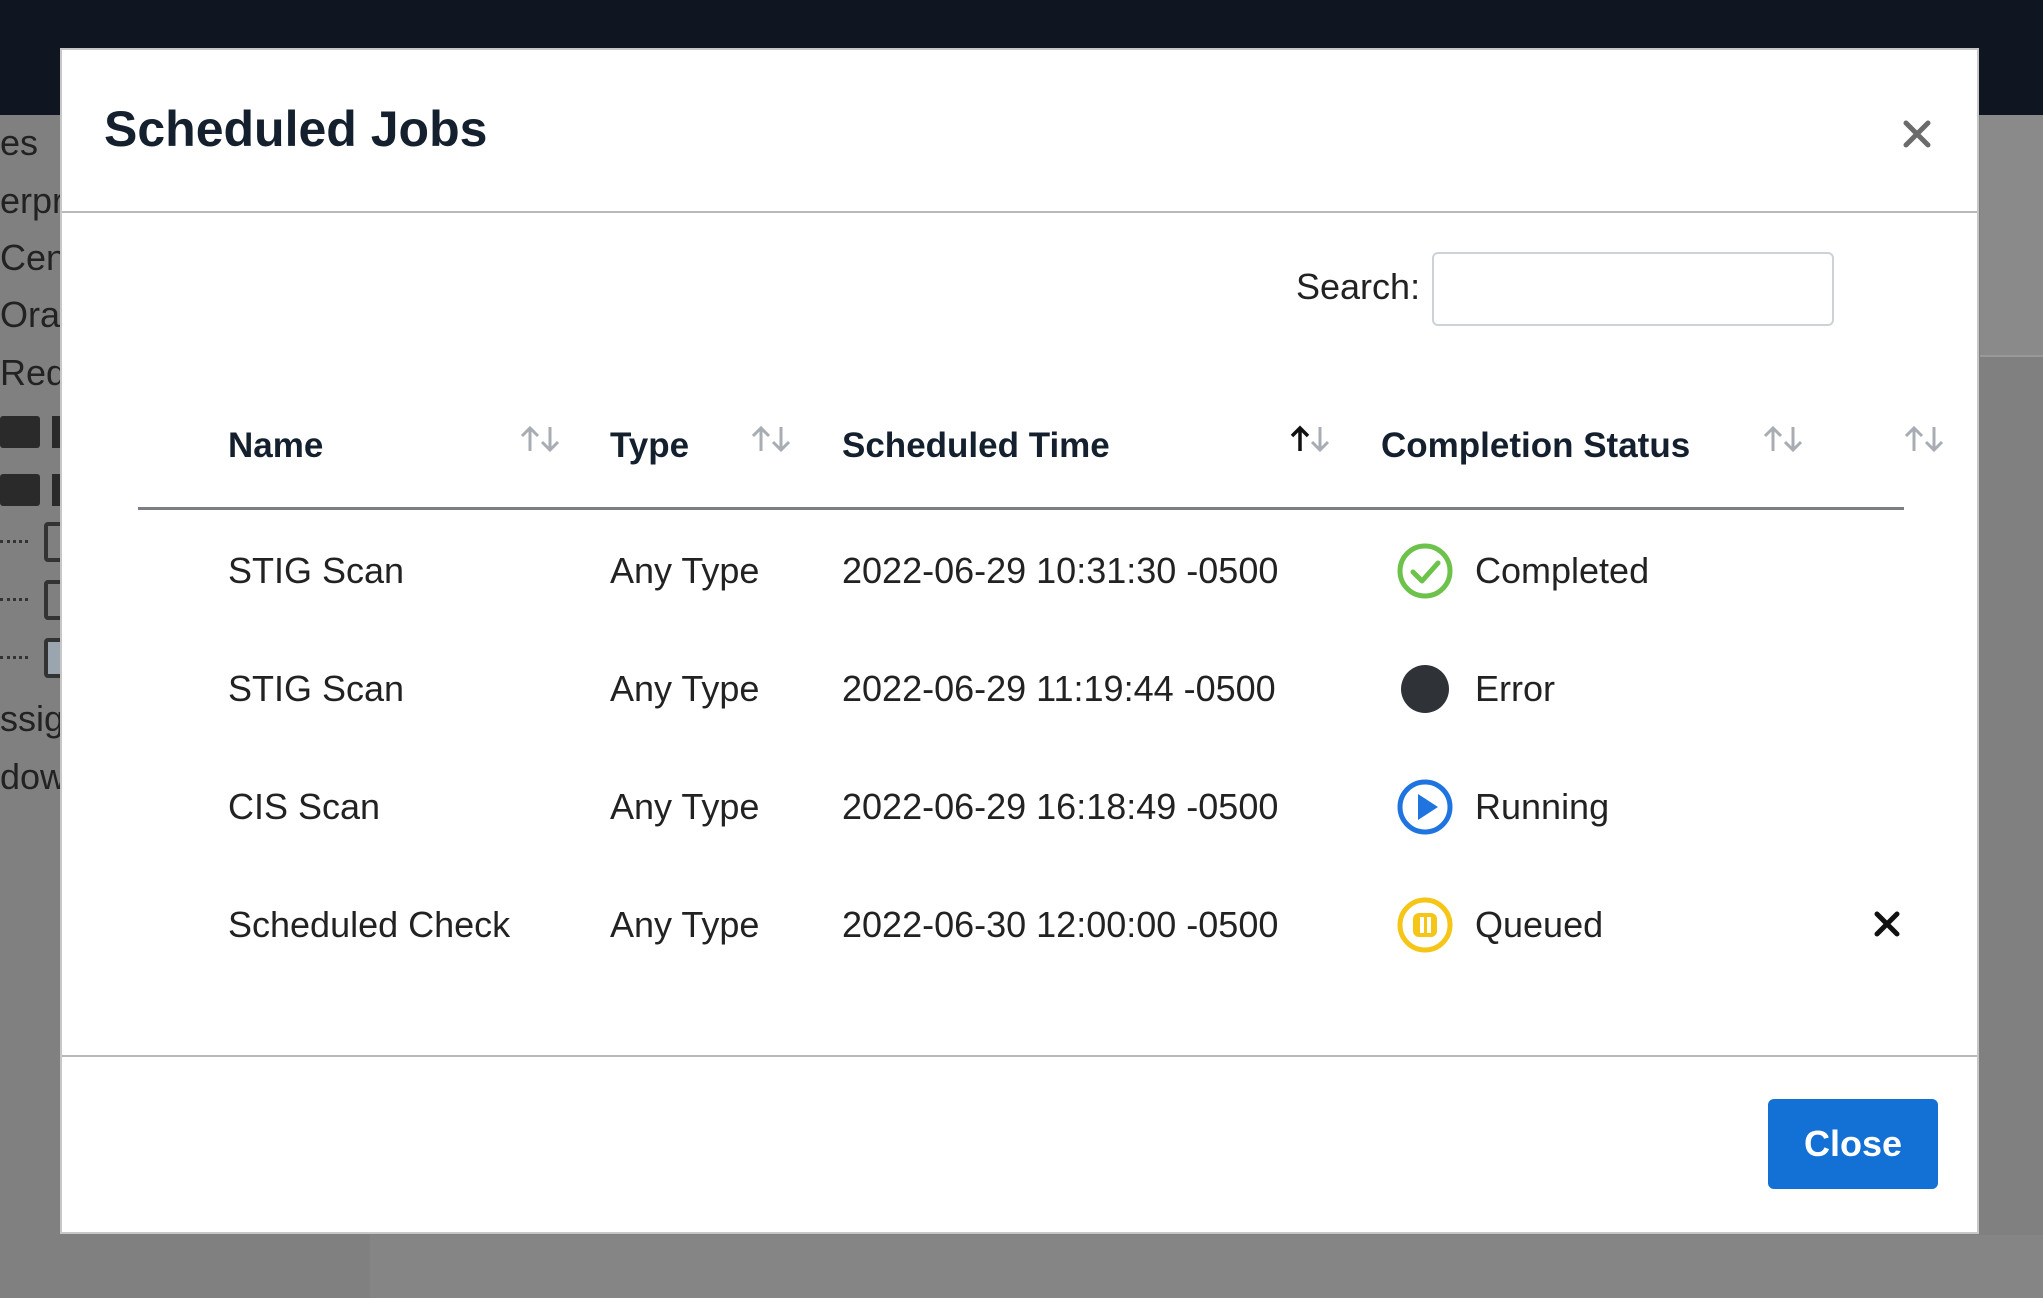 Image resolution: width=2043 pixels, height=1298 pixels. Describe the element at coordinates (1019, 1145) in the screenshot. I see `modal-footer: Close` at that location.